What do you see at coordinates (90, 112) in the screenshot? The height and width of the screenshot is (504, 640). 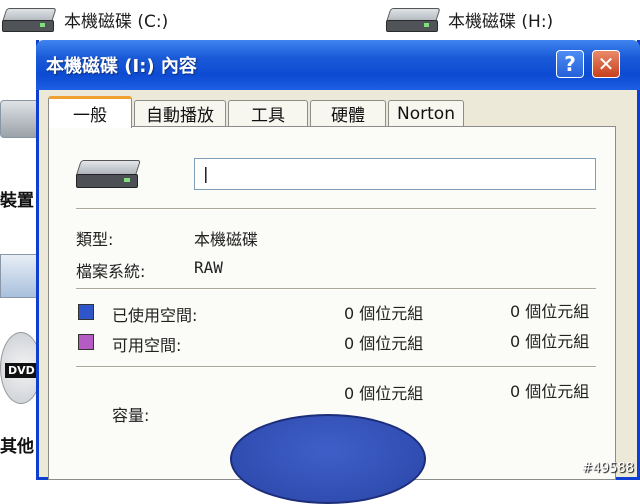 I see `tab-general: 一般` at bounding box center [90, 112].